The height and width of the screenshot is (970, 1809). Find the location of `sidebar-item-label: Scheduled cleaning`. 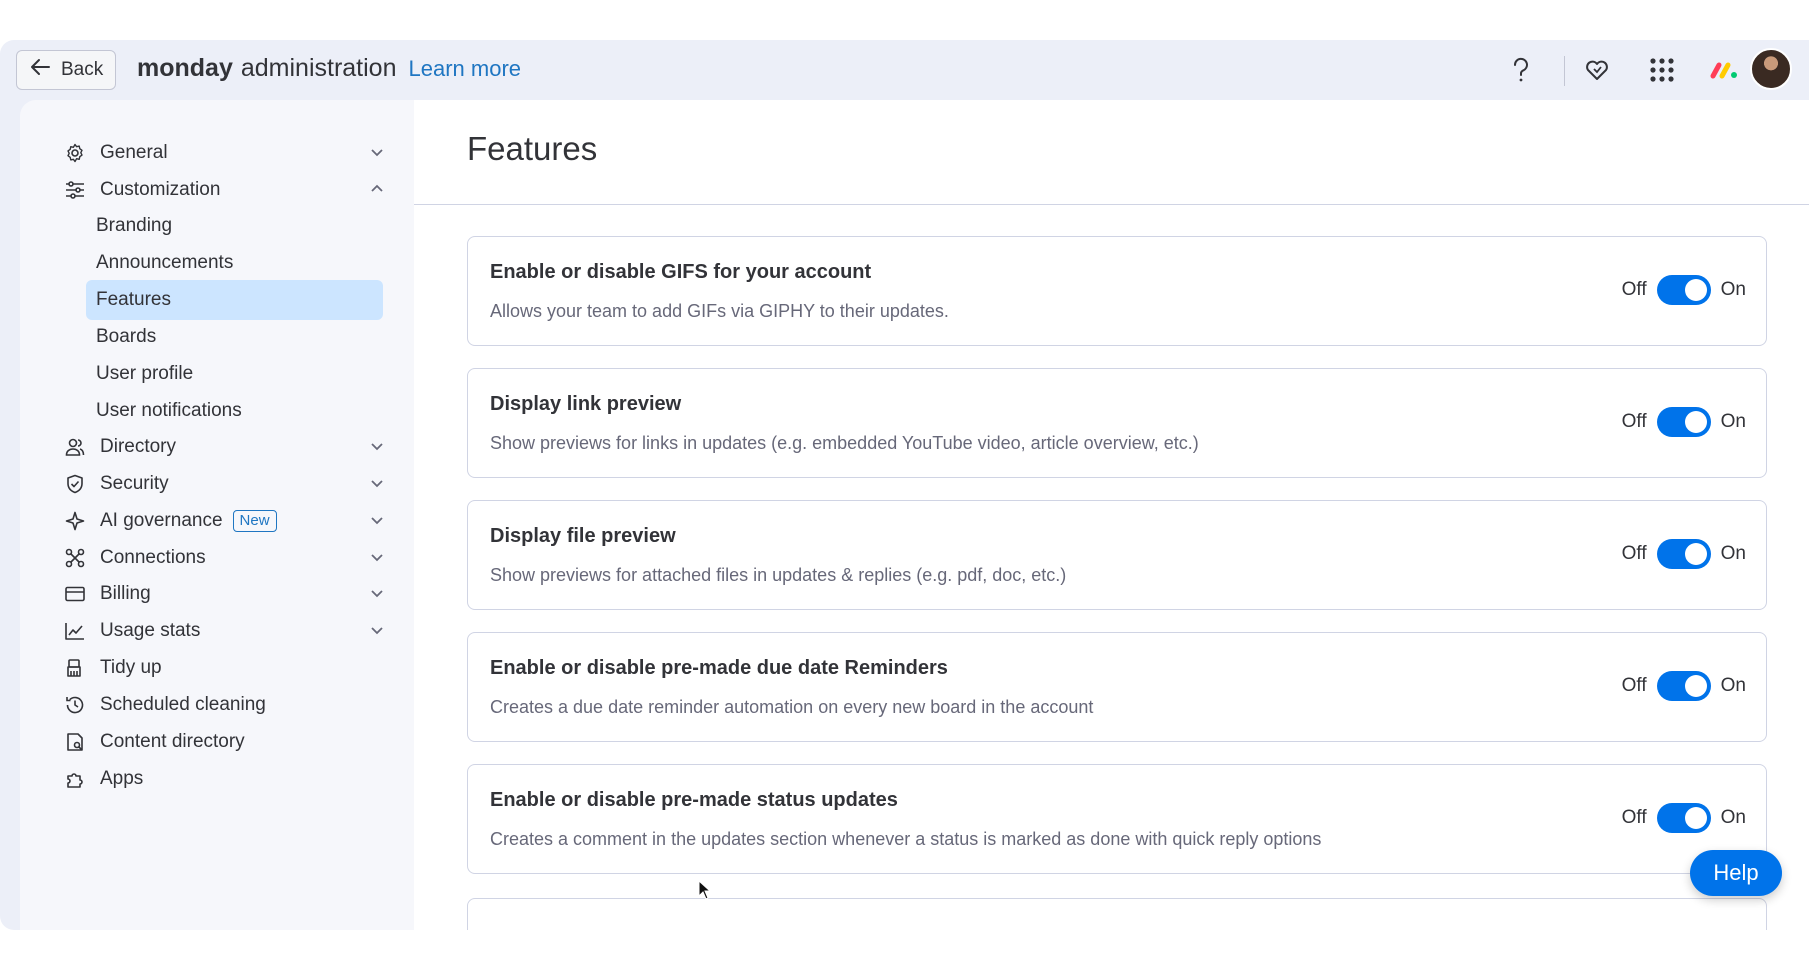

sidebar-item-label: Scheduled cleaning is located at coordinates (183, 704).